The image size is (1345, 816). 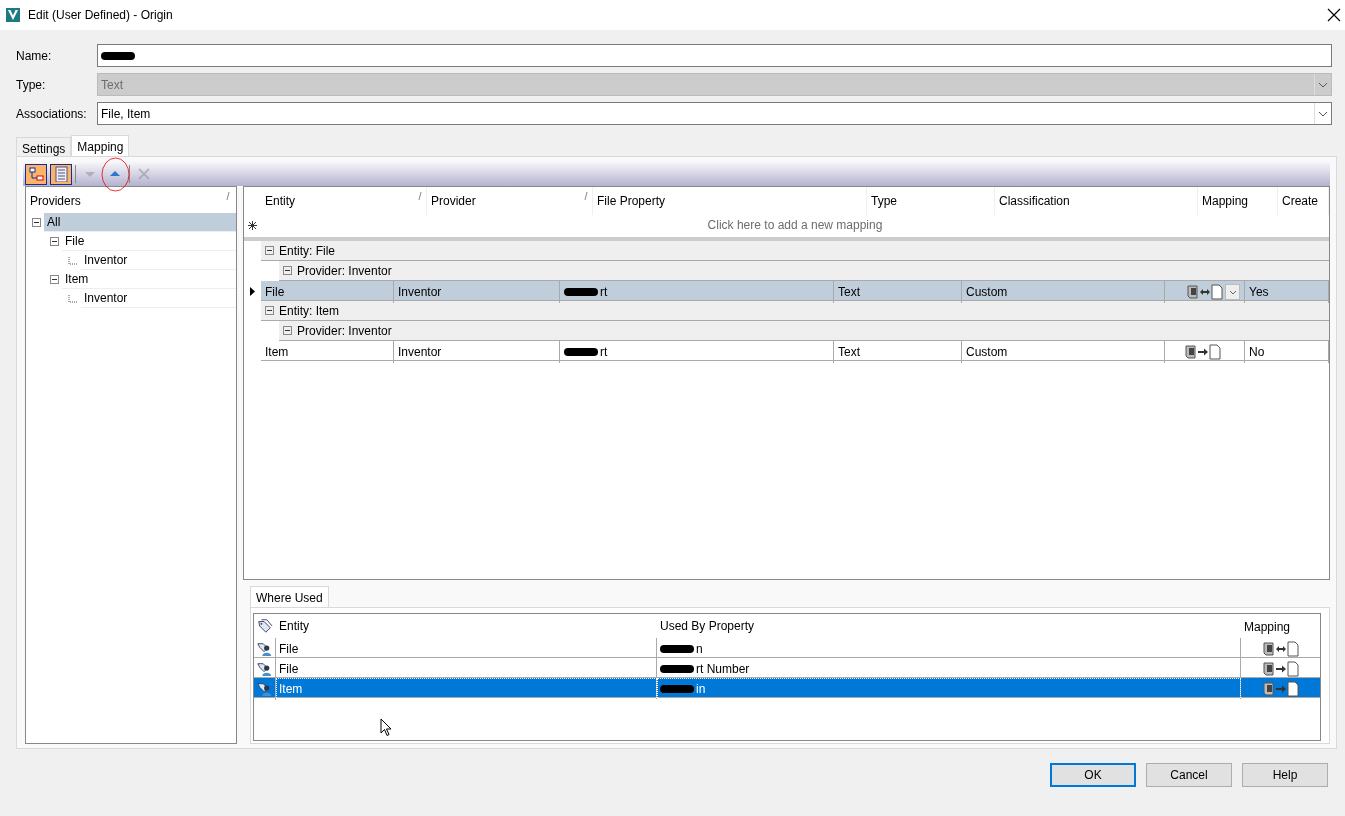 I want to click on app-logo-icon, so click(x=13, y=15).